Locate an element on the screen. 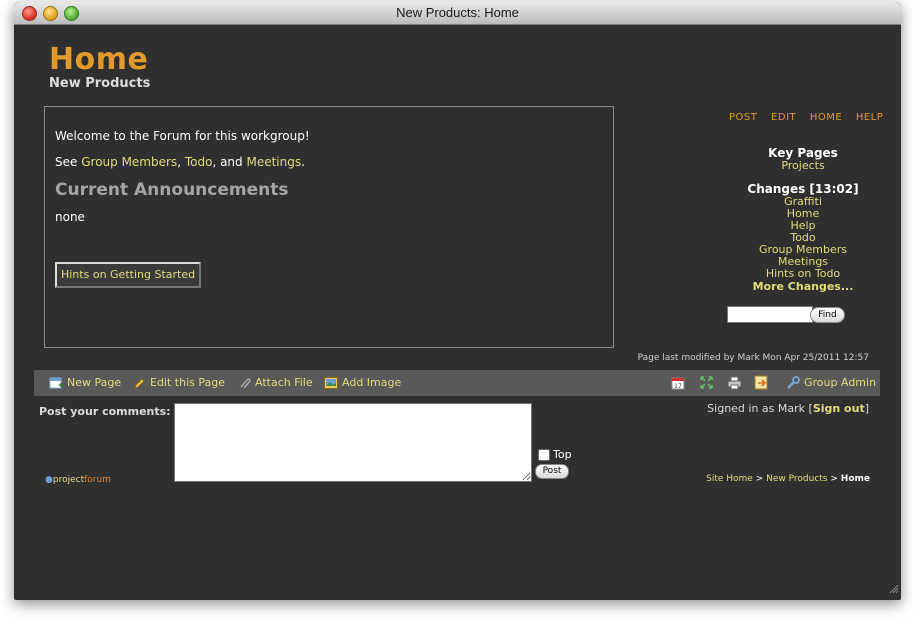 The height and width of the screenshot is (623, 914). sign-out-link: Sign out is located at coordinates (839, 408).